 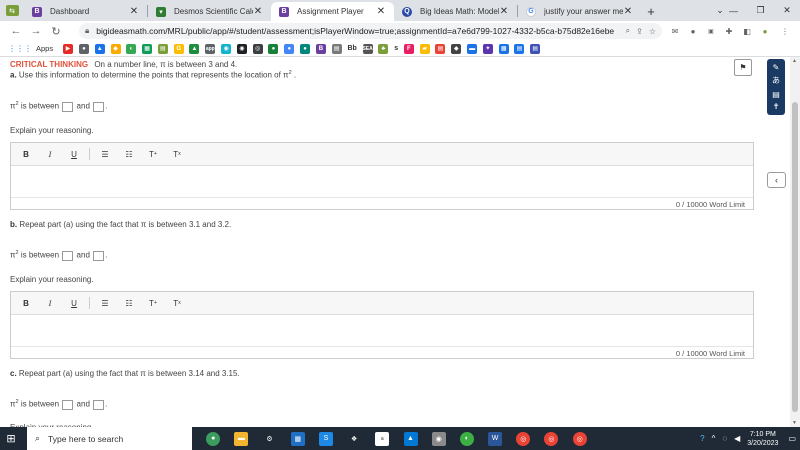 What do you see at coordinates (213, 438) in the screenshot?
I see `taskbar-app-icon: ●` at bounding box center [213, 438].